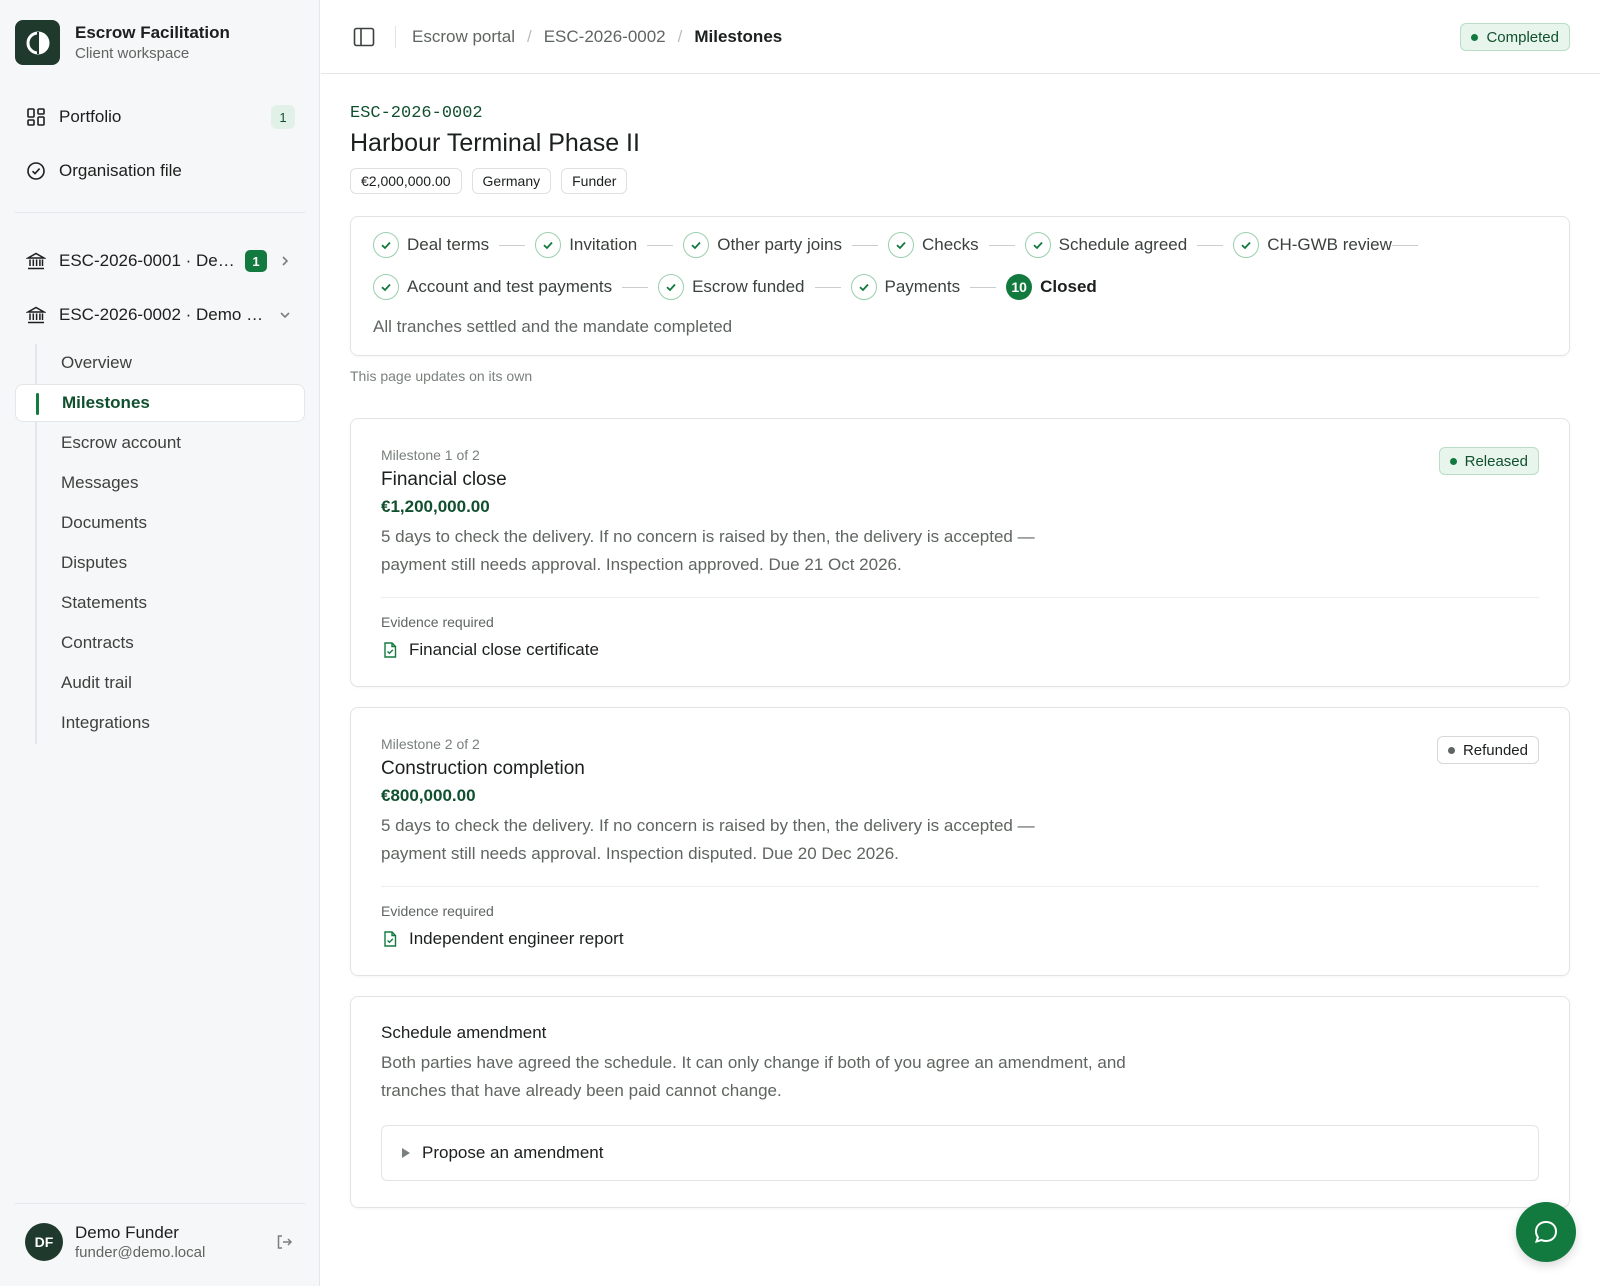 This screenshot has width=1600, height=1286. What do you see at coordinates (1496, 461) in the screenshot?
I see `status-label: Released` at bounding box center [1496, 461].